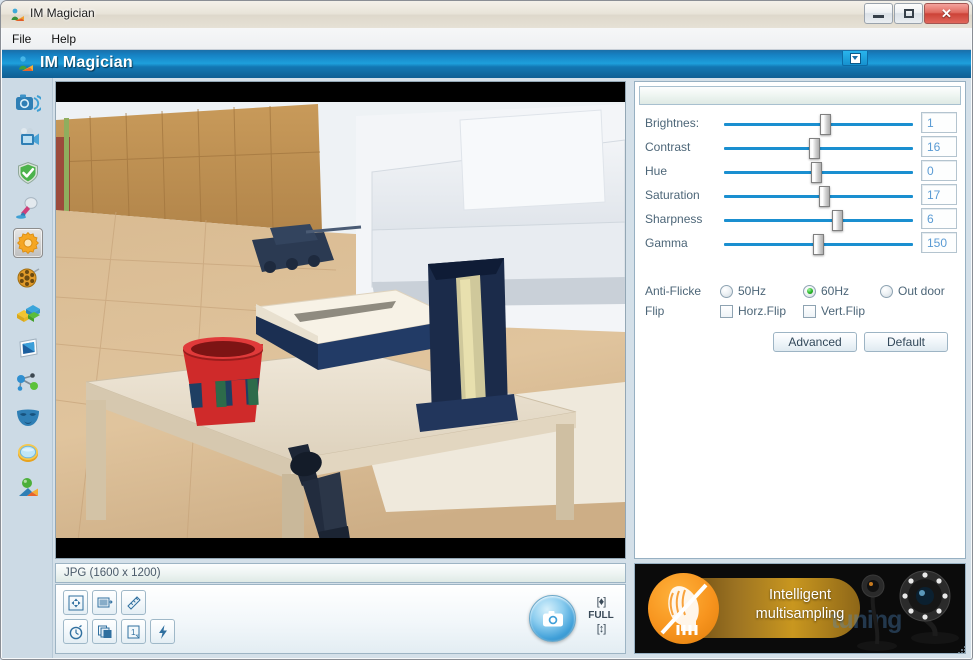 Image resolution: width=973 pixels, height=660 pixels. I want to click on ruler-icon, so click(133, 602).